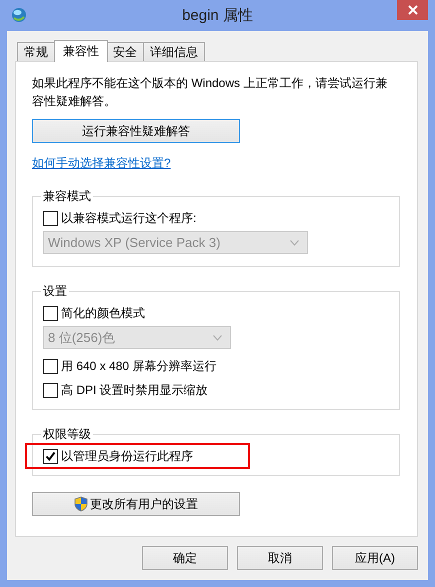 This screenshot has height=587, width=435. I want to click on tab: 兼容性, so click(81, 51).